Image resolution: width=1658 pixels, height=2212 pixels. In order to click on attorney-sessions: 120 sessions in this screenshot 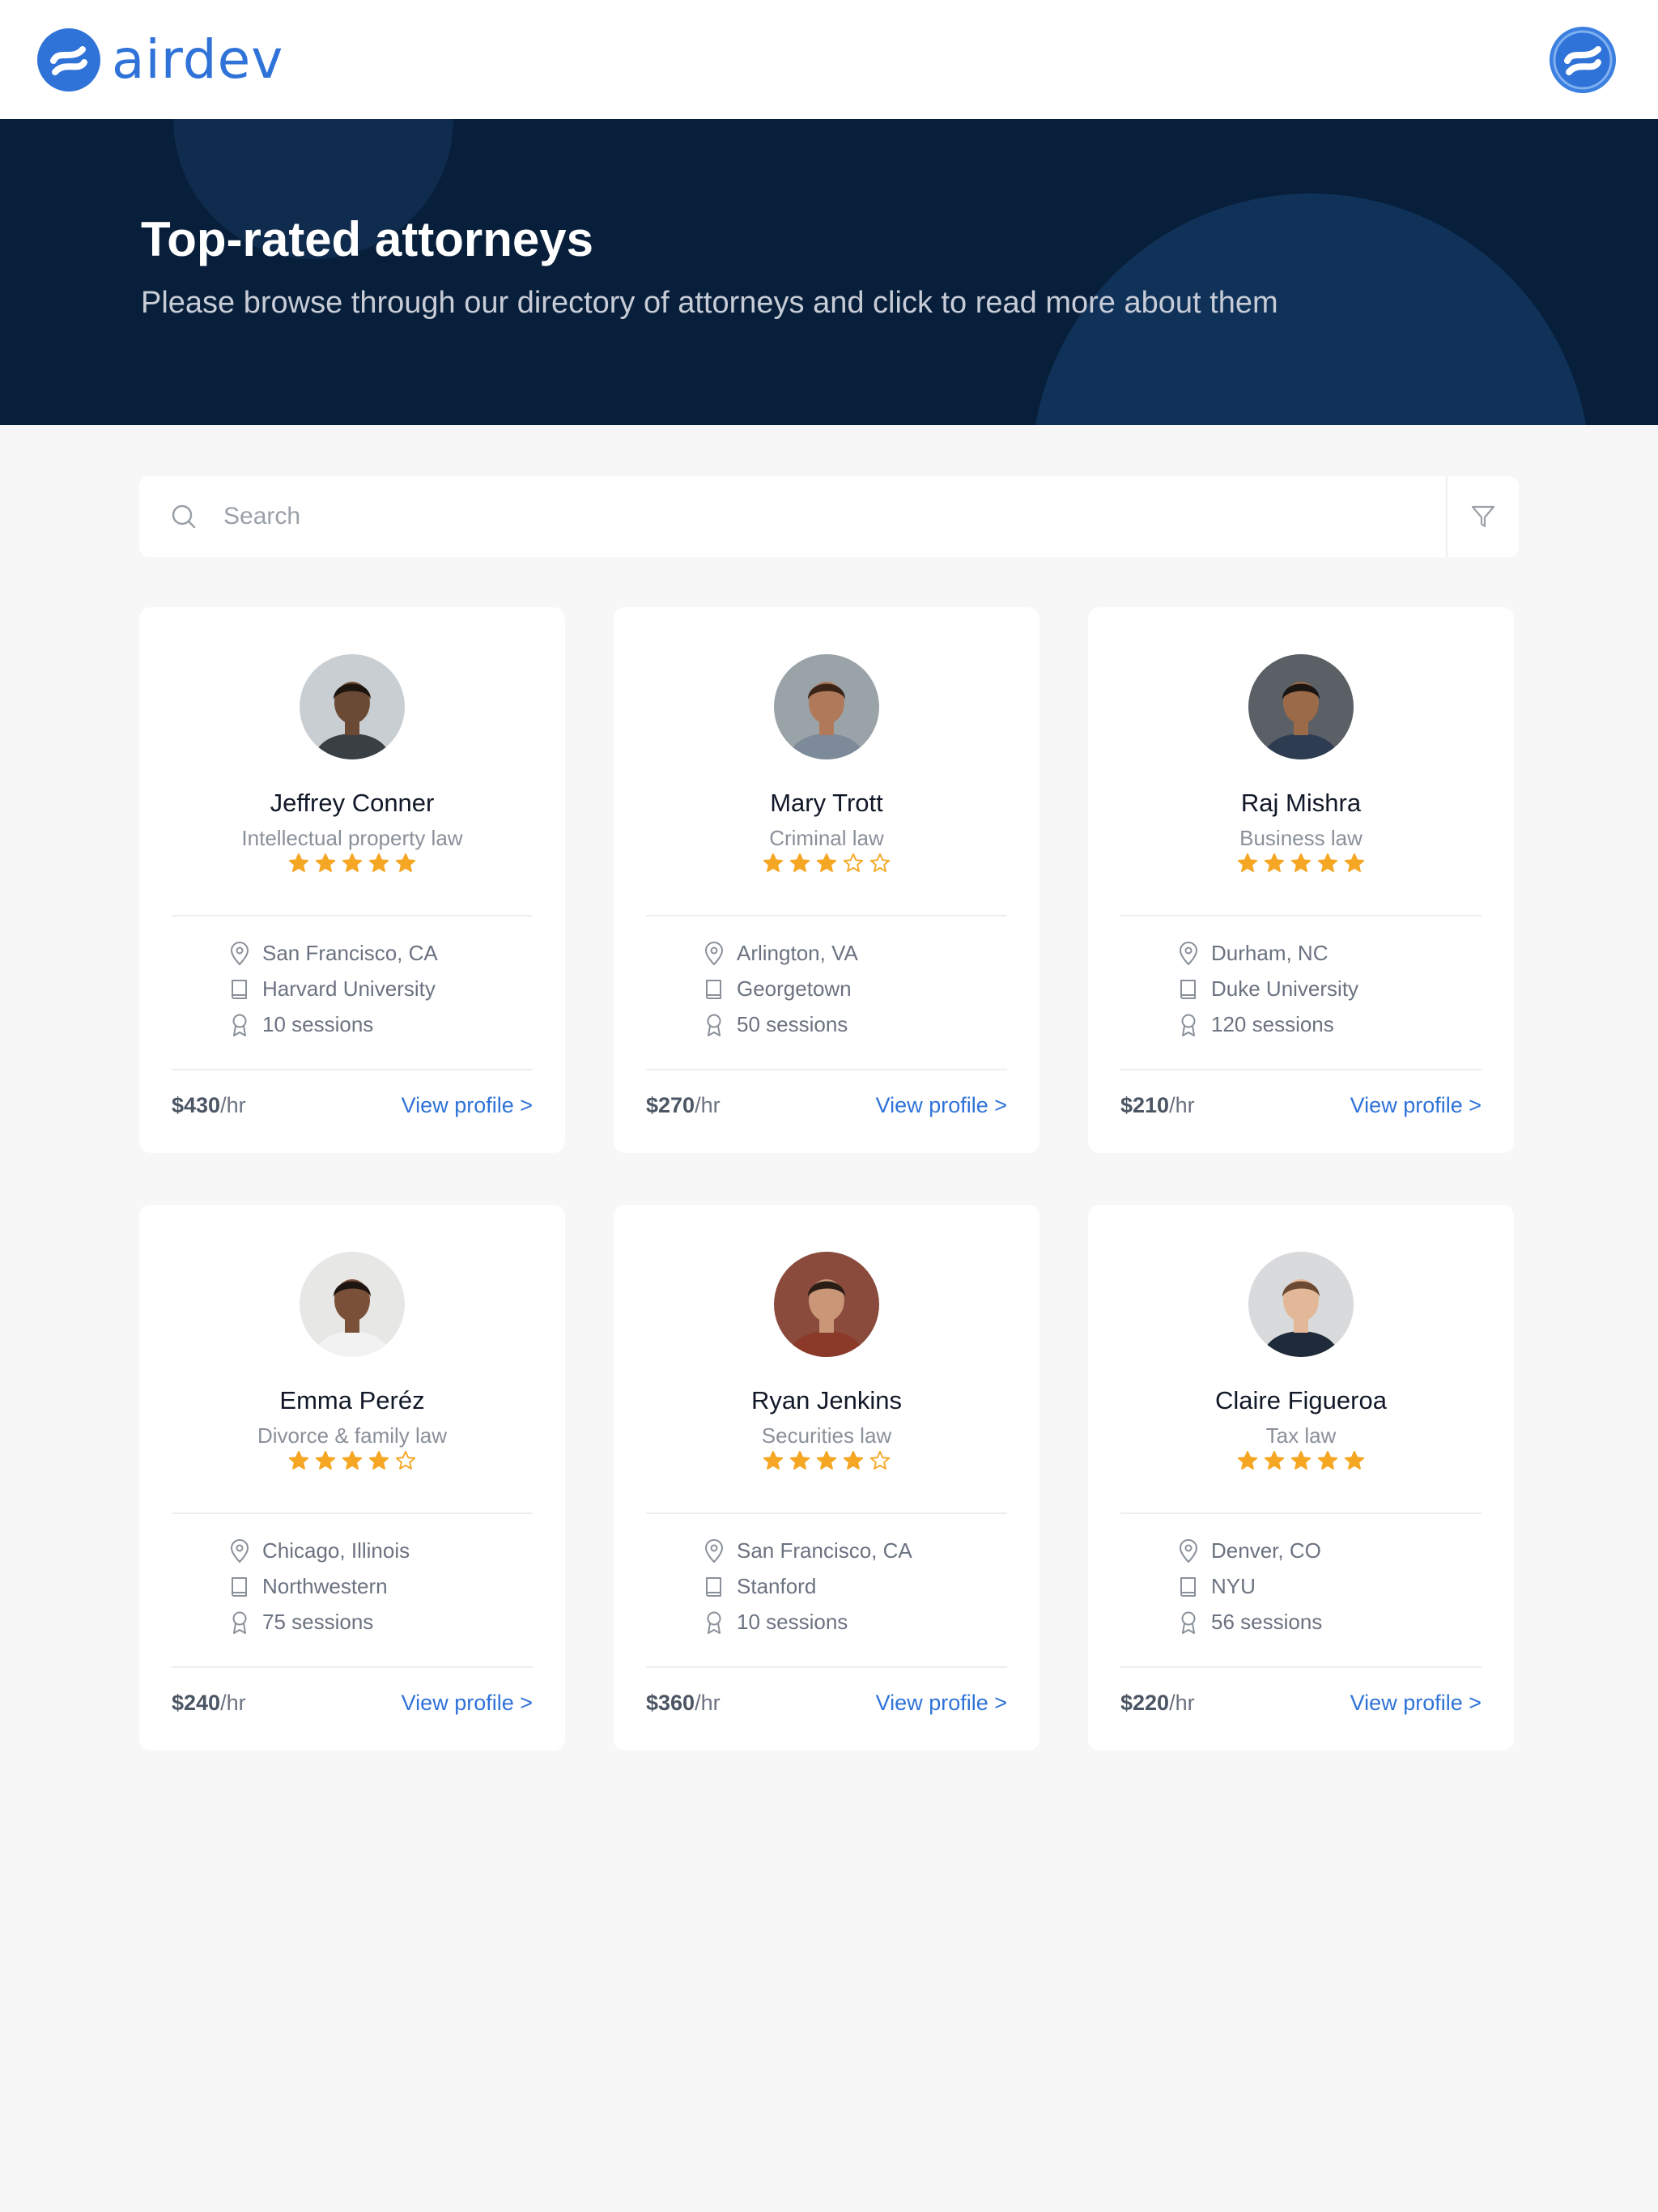, I will do `click(1272, 1024)`.